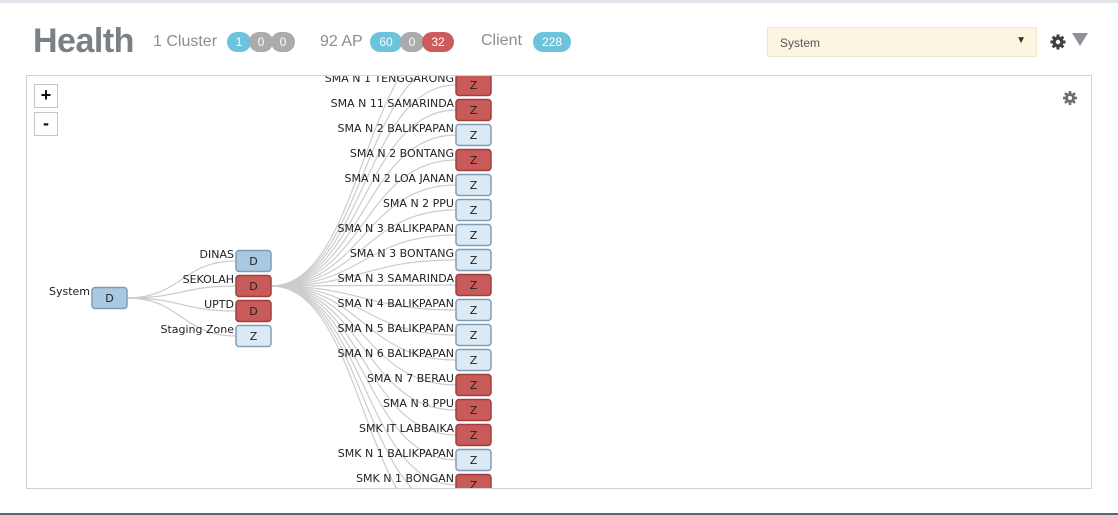  Describe the element at coordinates (400, 178) in the screenshot. I see `node-label: SMA N 2 LOA JANAN` at that location.